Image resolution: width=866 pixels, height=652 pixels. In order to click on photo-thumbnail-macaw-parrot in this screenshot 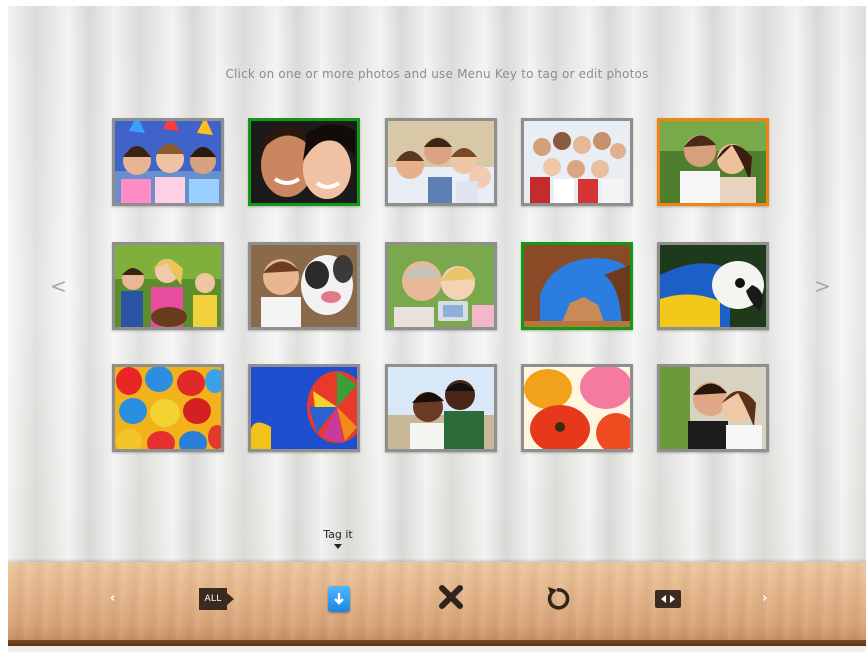, I will do `click(713, 286)`.